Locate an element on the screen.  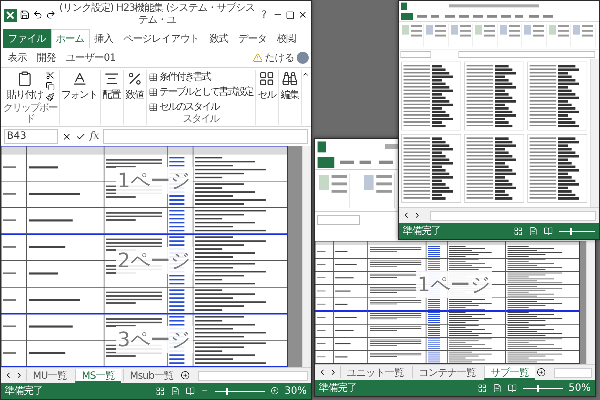
save-icon is located at coordinates (25, 15).